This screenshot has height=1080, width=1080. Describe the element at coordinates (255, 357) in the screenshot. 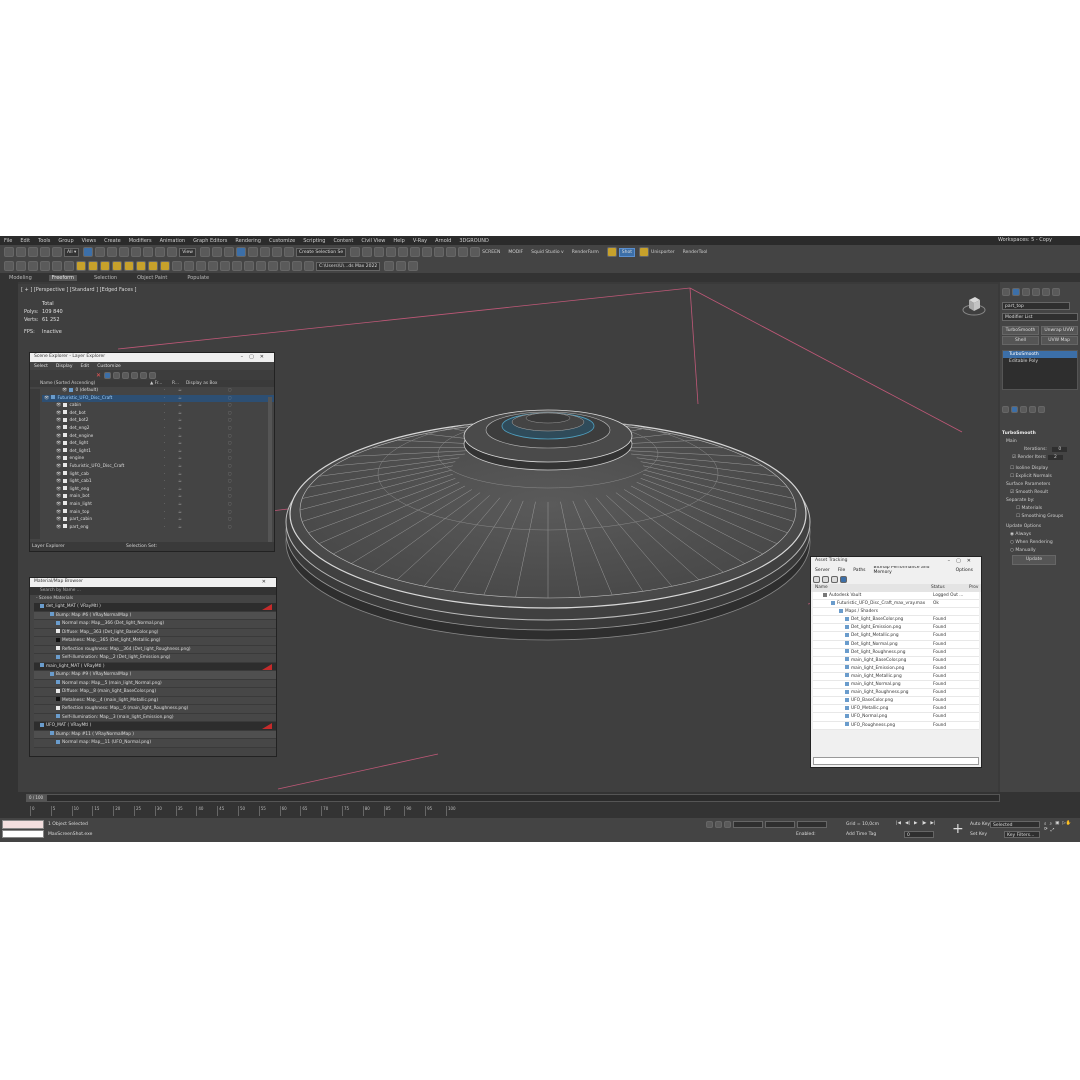

I see `window-controls-icon: –▢✕` at that location.